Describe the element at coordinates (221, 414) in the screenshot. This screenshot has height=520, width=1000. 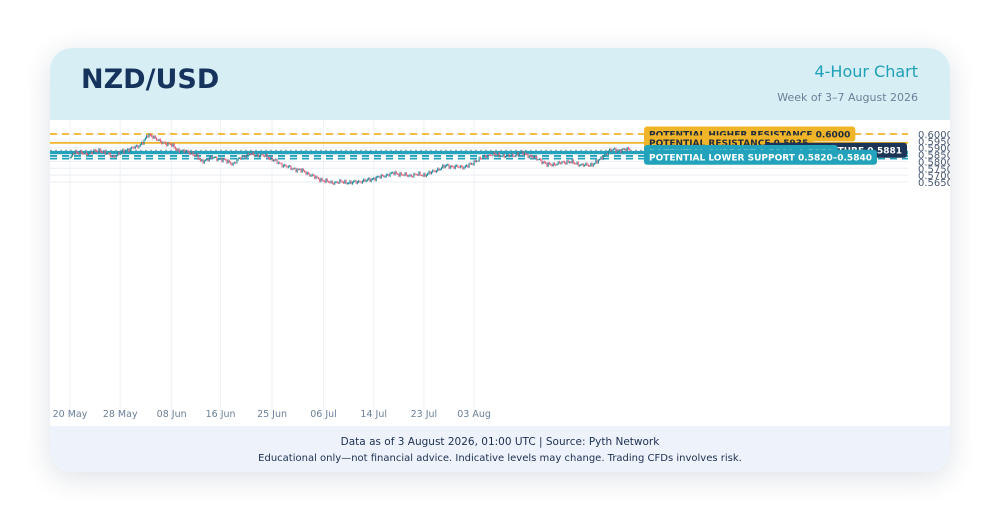
I see `x-tick-label: 16 Jun` at that location.